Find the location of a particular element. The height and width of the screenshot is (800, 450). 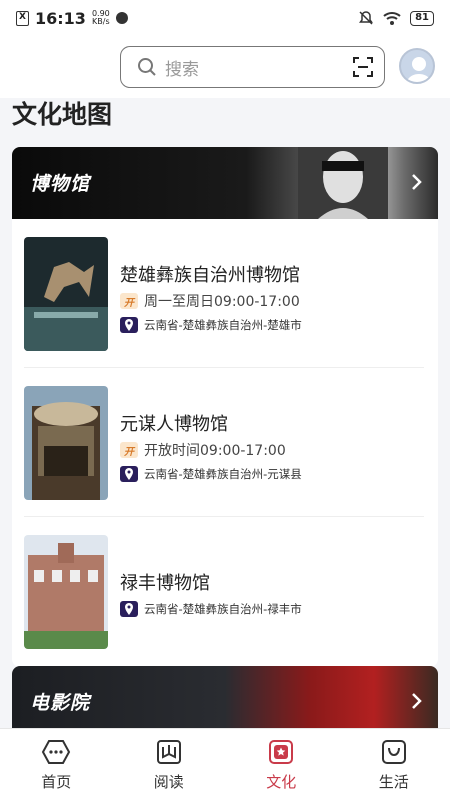

status-time: 16:13 is located at coordinates (60, 18).